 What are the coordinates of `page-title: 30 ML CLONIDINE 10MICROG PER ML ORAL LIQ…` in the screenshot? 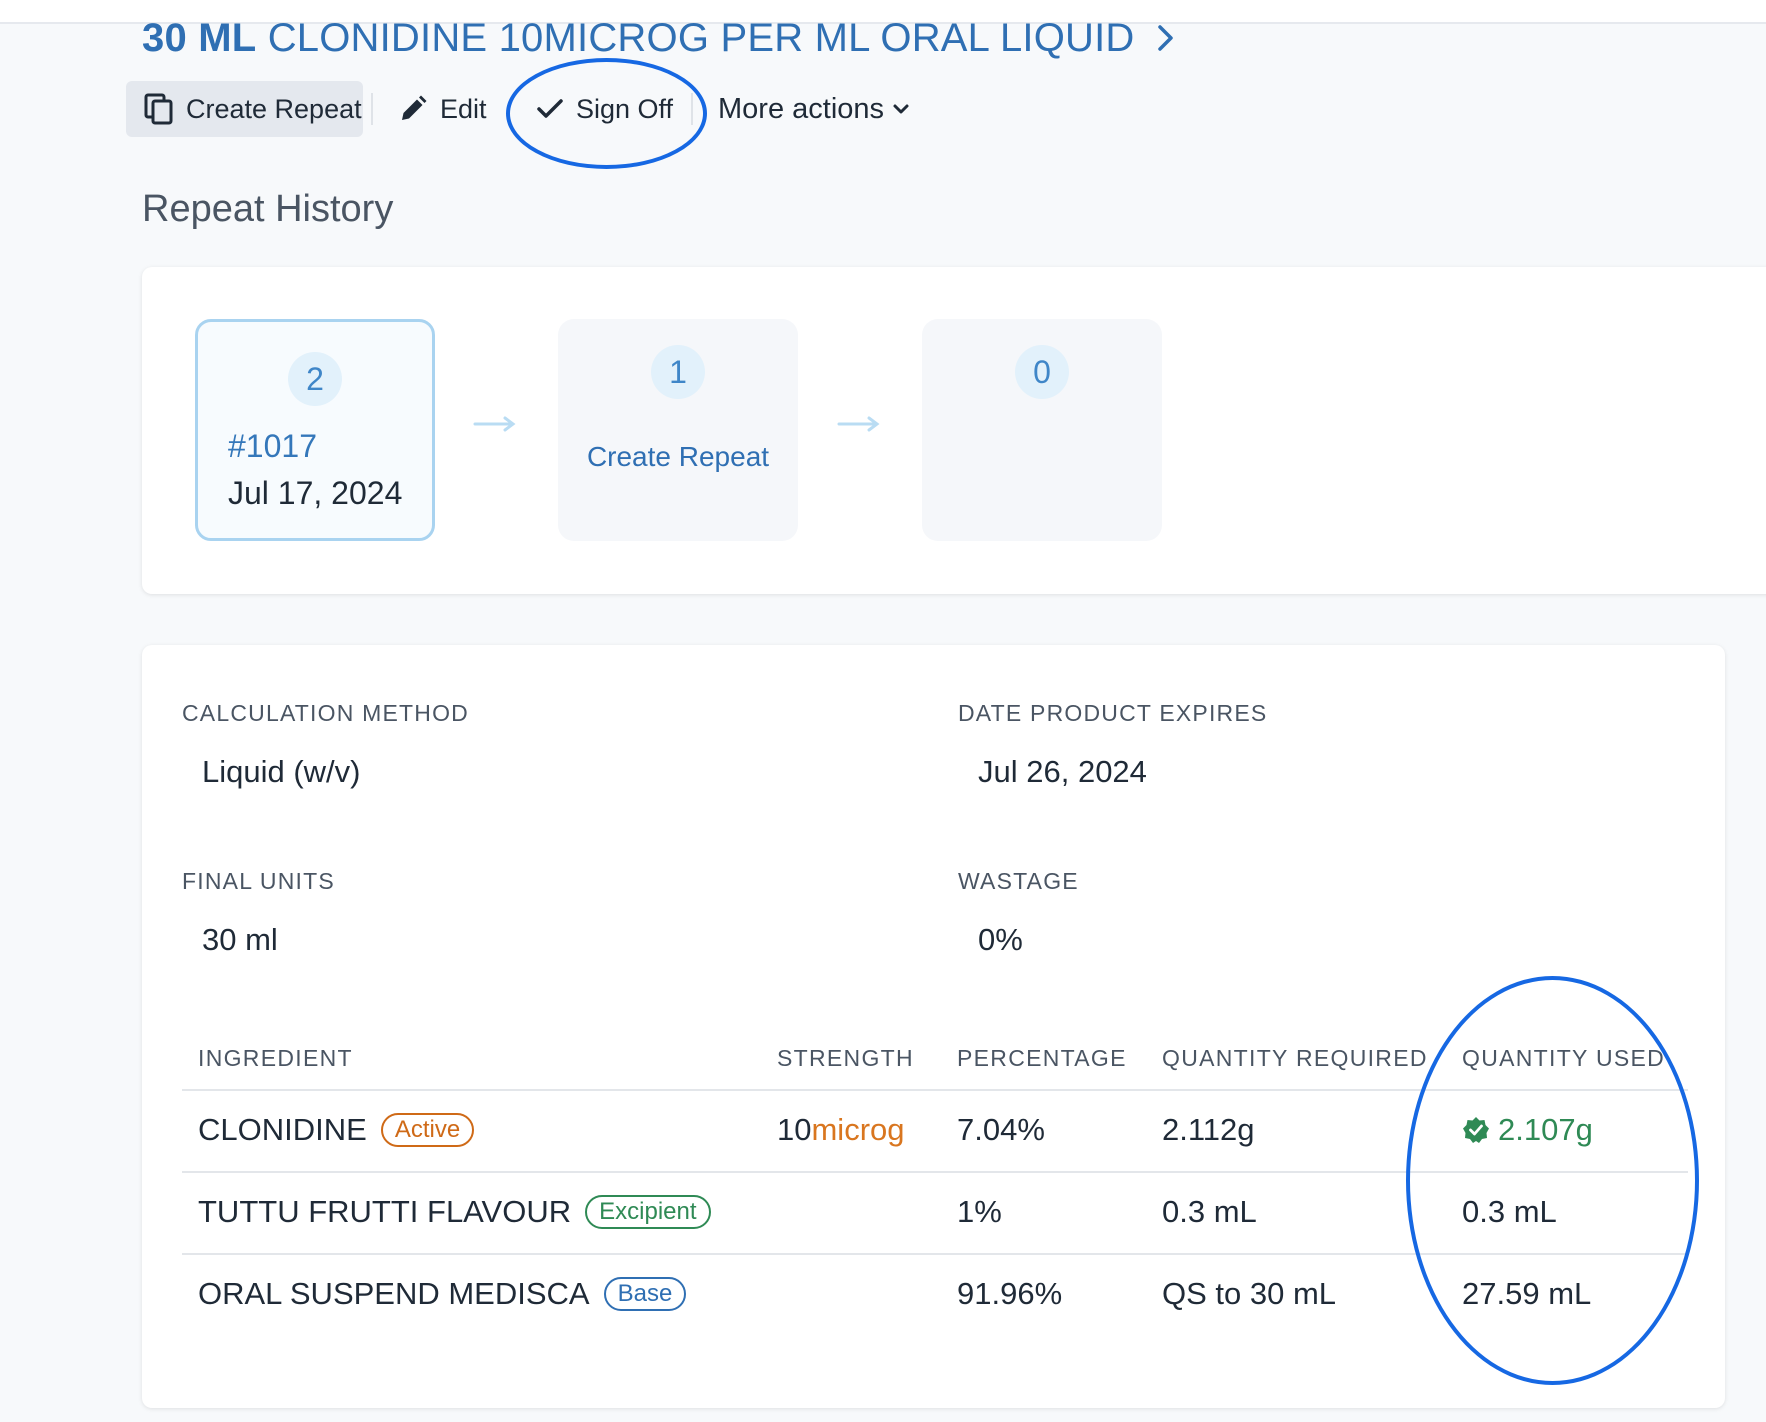 It's located at (659, 39).